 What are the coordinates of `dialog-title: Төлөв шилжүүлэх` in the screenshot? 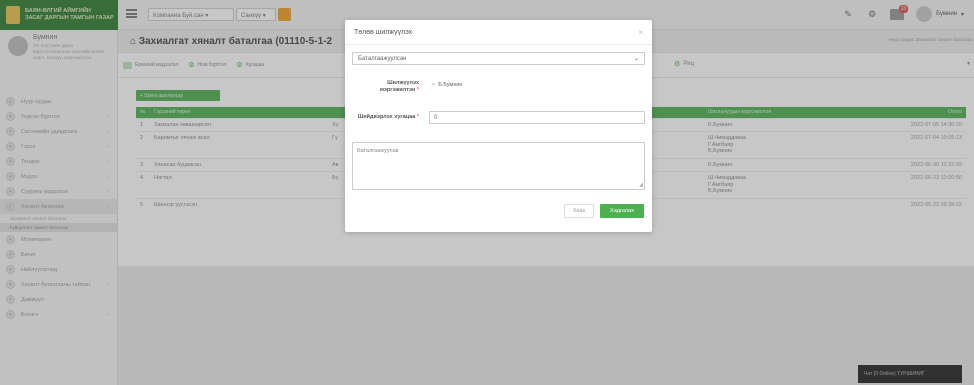 It's located at (383, 32).